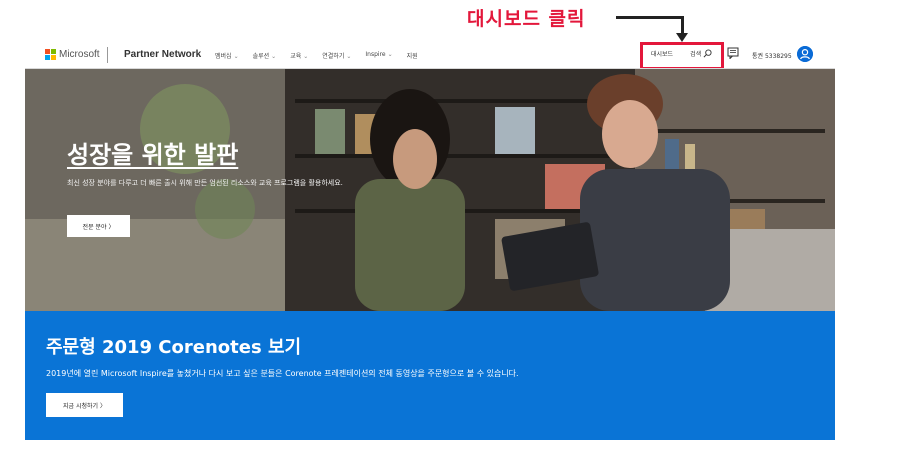 Image resolution: width=907 pixels, height=458 pixels. I want to click on annotation-arrow-line, so click(649, 17).